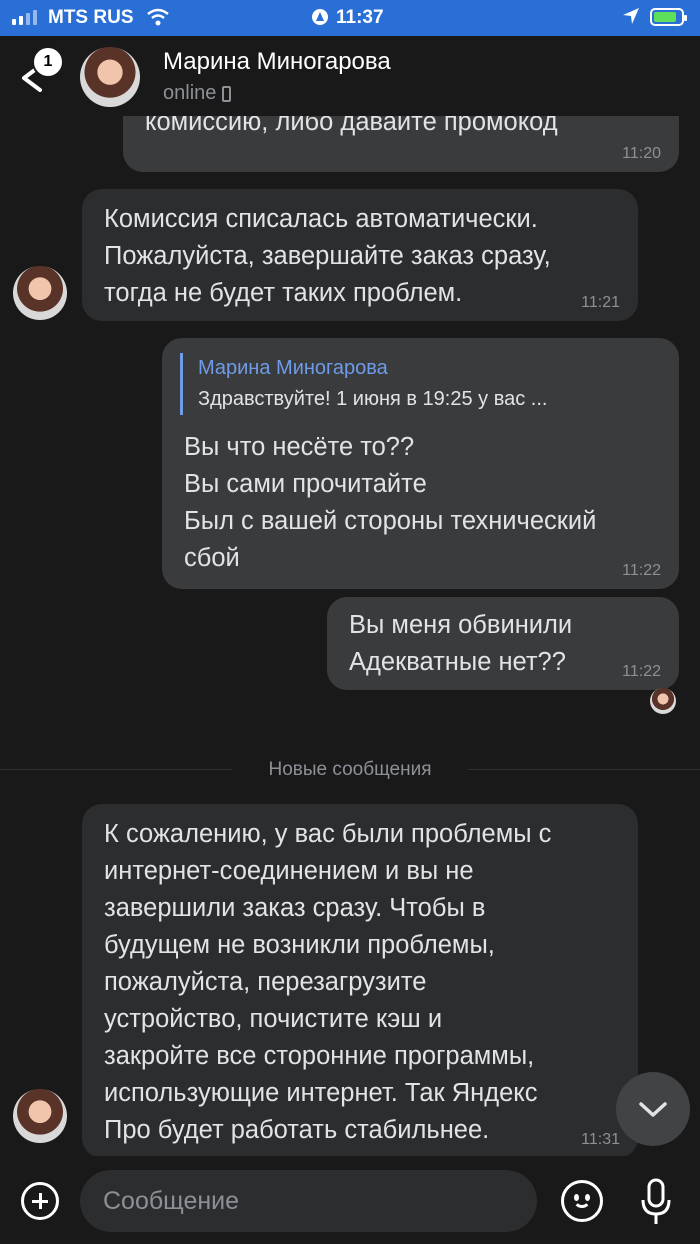  I want to click on status-text: online, so click(190, 93).